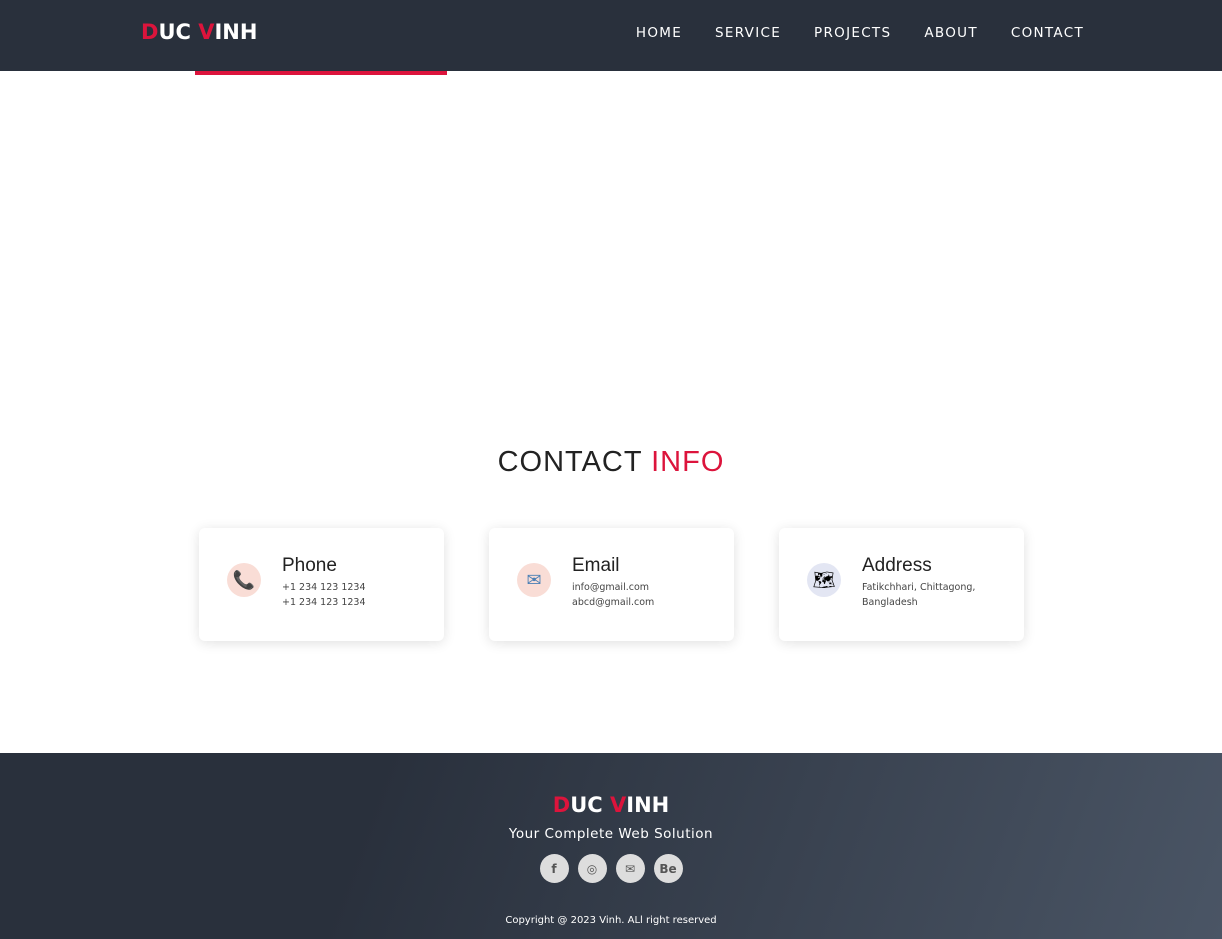  What do you see at coordinates (244, 580) in the screenshot?
I see `phone-icon: 📞` at bounding box center [244, 580].